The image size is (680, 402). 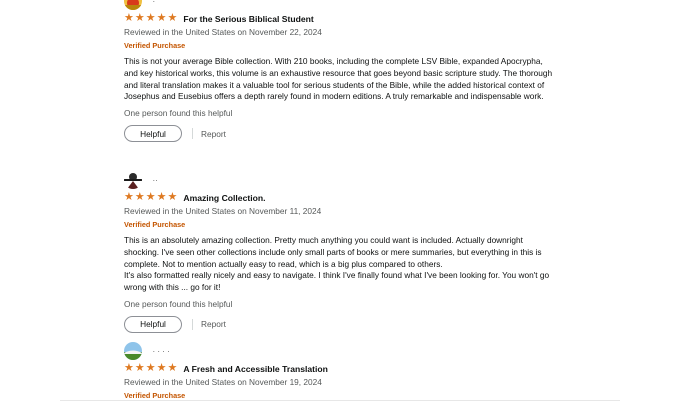 What do you see at coordinates (255, 369) in the screenshot?
I see `review-title: A Fresh and Accessible Translation` at bounding box center [255, 369].